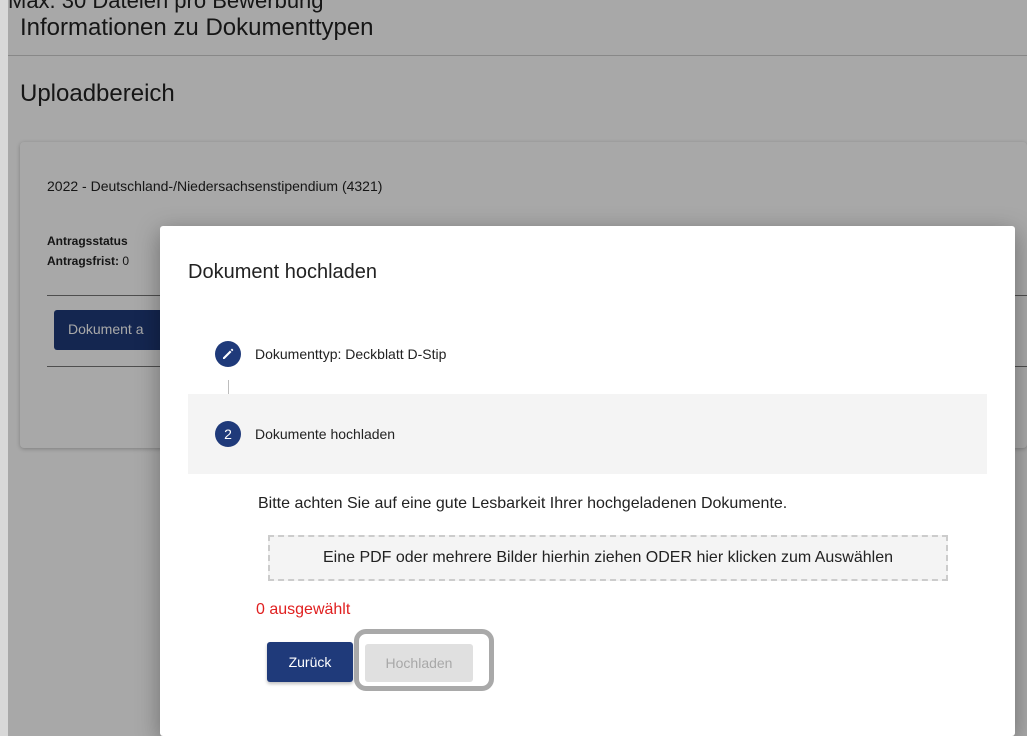  What do you see at coordinates (4, 368) in the screenshot?
I see `backdrop-edge` at bounding box center [4, 368].